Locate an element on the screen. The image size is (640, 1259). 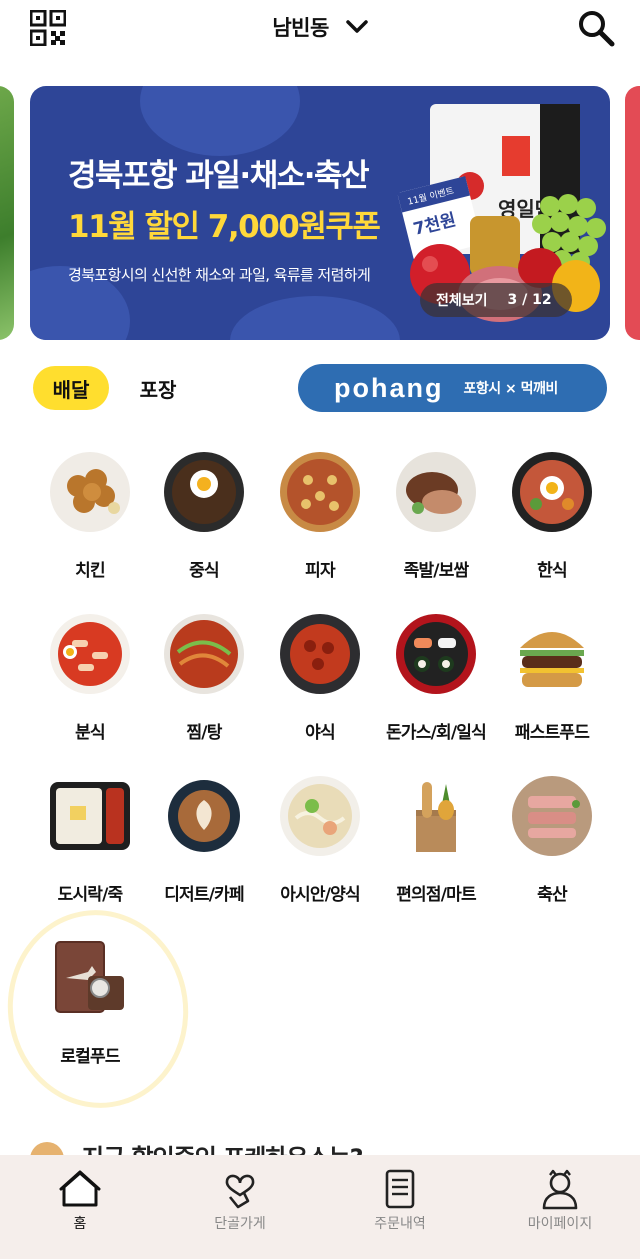
category-label: 돈가스/회/일식 is located at coordinates (436, 733).